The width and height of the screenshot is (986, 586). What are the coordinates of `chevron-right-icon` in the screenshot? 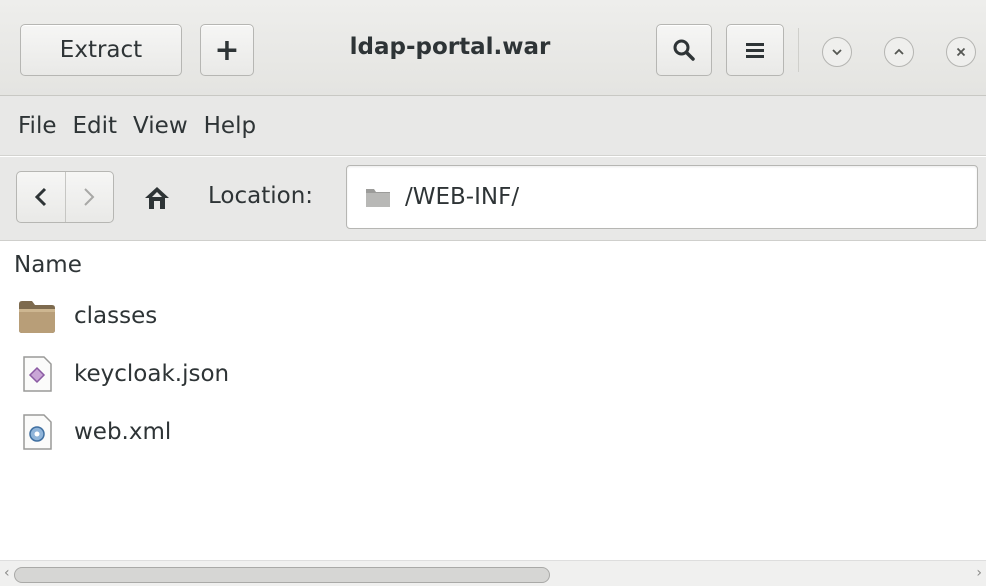 It's located at (89, 197).